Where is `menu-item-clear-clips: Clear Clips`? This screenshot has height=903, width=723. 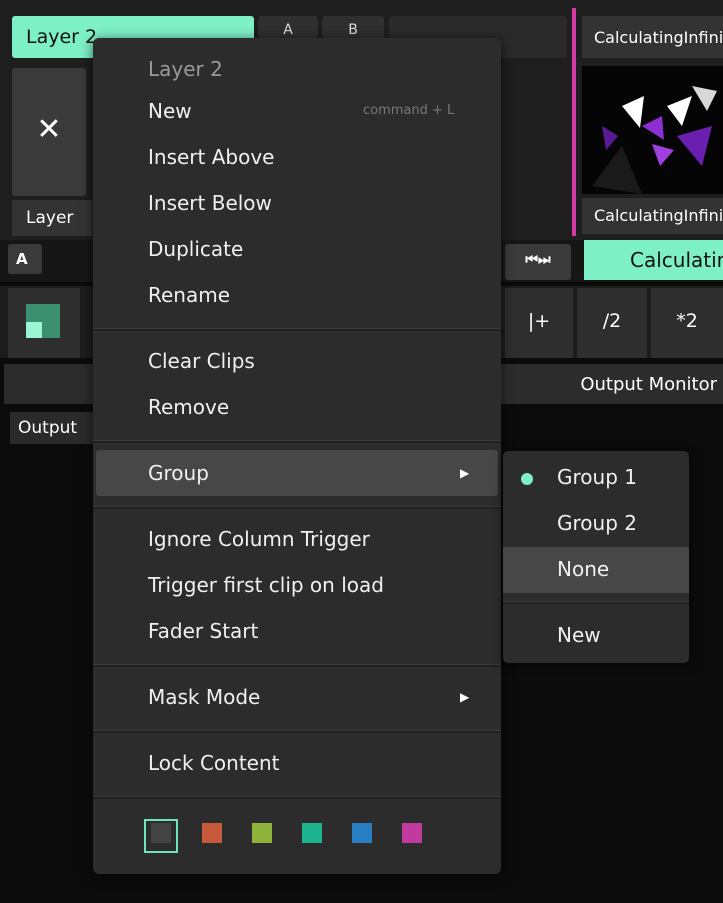 menu-item-clear-clips: Clear Clips is located at coordinates (201, 361).